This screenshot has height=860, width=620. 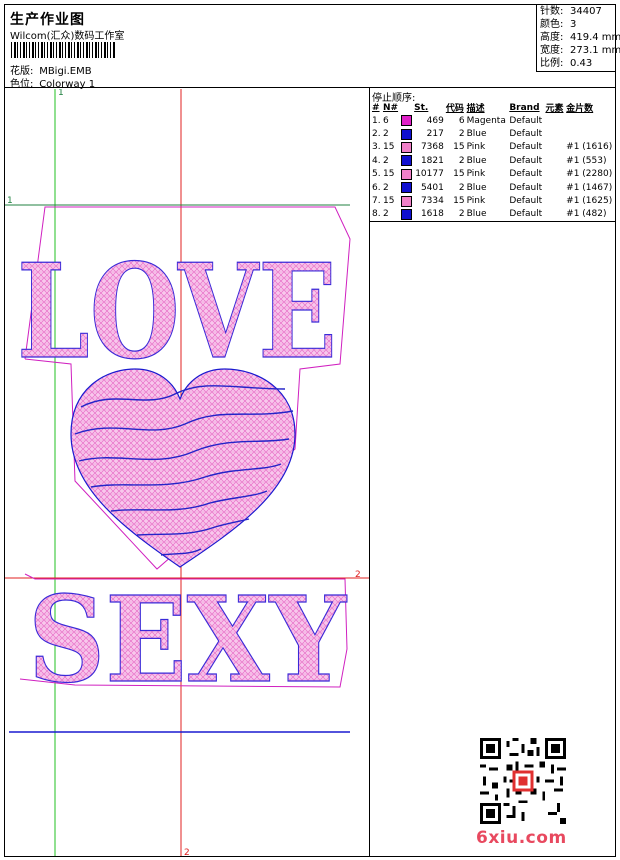 I want to click on cell-index: 5., so click(x=376, y=174).